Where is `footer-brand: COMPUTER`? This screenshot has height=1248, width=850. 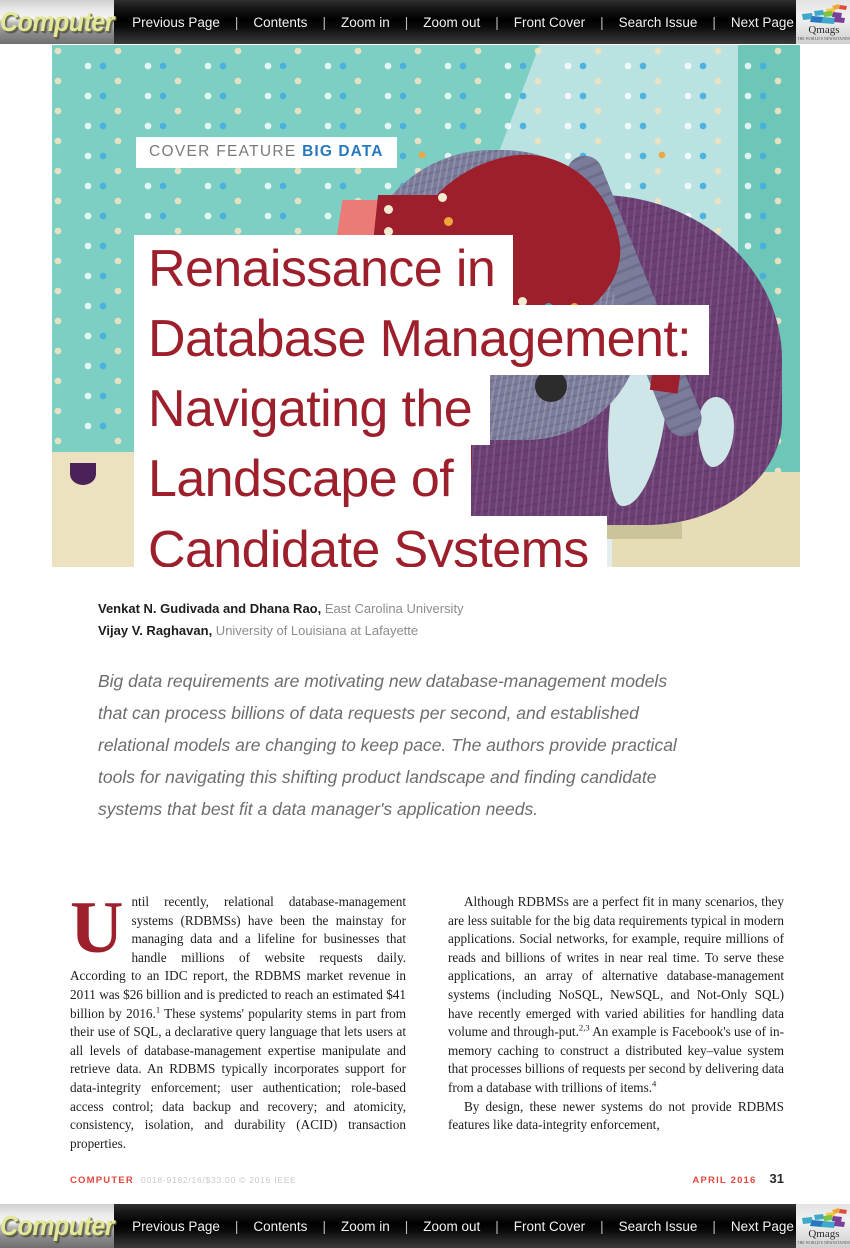
footer-brand: COMPUTER is located at coordinates (102, 1180).